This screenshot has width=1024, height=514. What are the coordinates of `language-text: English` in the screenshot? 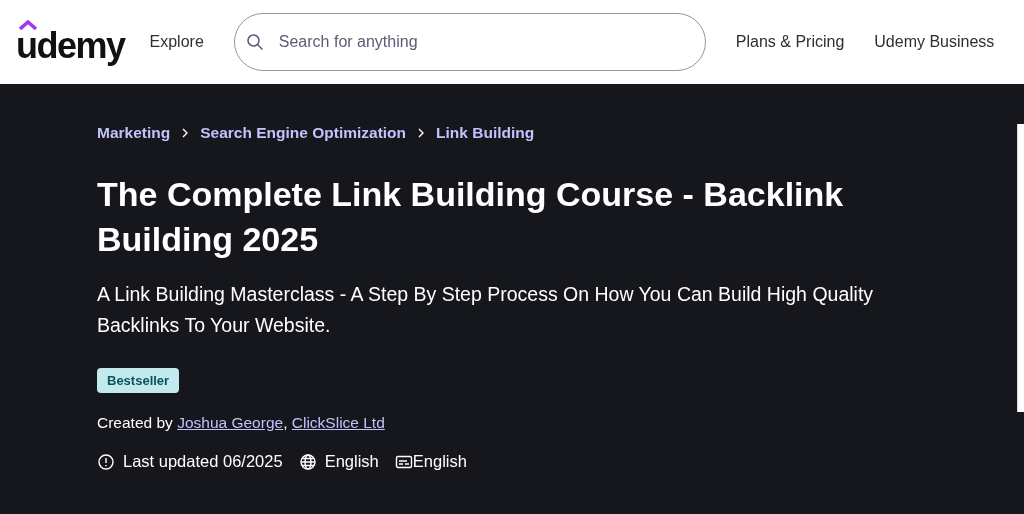 It's located at (351, 461).